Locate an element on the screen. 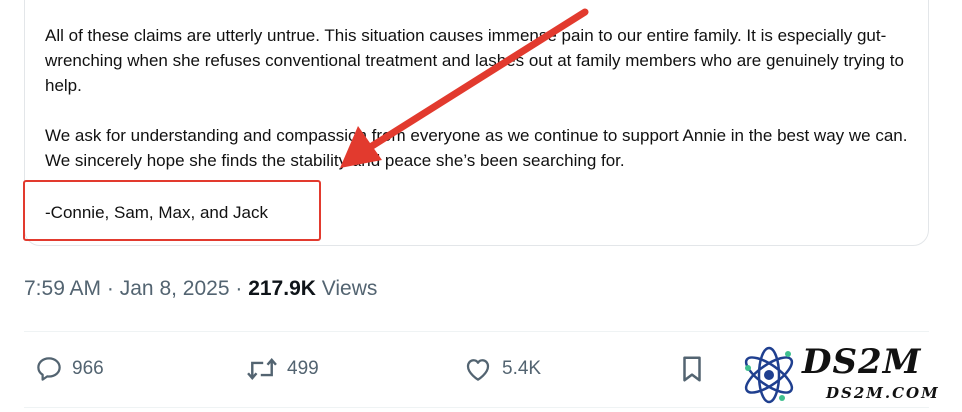 The image size is (962, 412). watermark-title: DS2M is located at coordinates (862, 362).